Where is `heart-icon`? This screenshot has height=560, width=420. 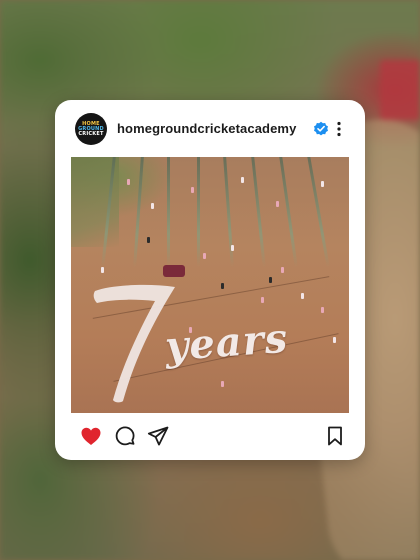 heart-icon is located at coordinates (91, 436).